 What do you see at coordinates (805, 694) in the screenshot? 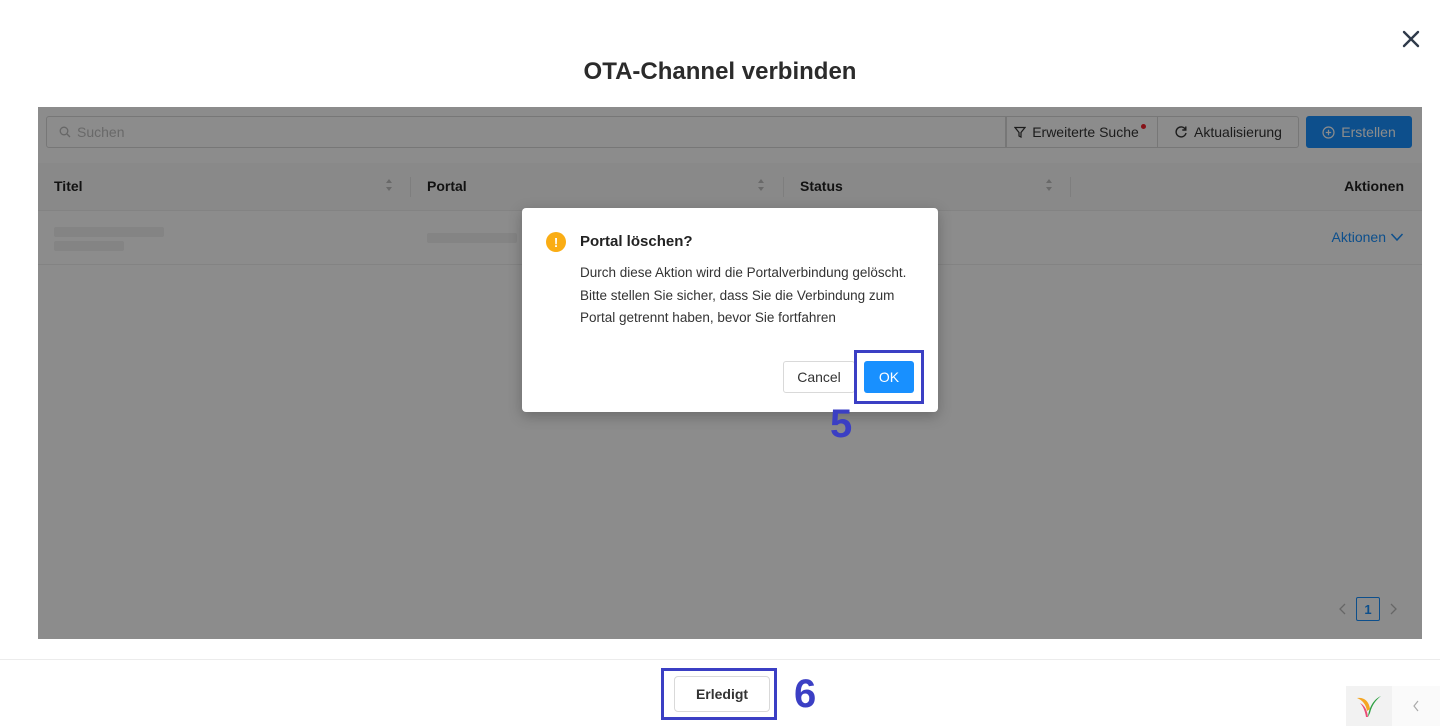
I see `step-number-6: 6` at bounding box center [805, 694].